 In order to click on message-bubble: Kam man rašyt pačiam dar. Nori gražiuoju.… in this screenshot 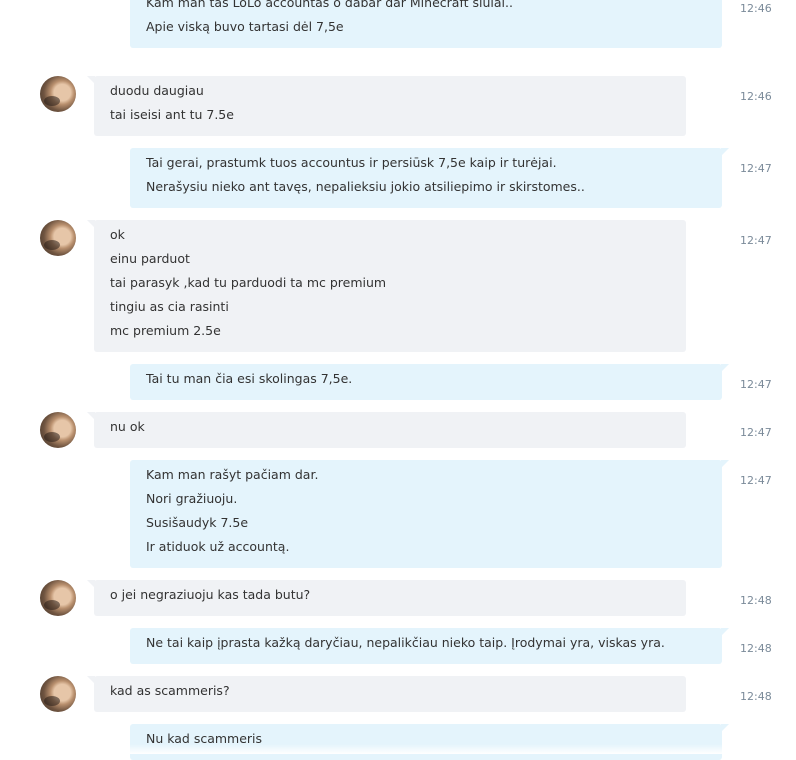, I will do `click(429, 514)`.